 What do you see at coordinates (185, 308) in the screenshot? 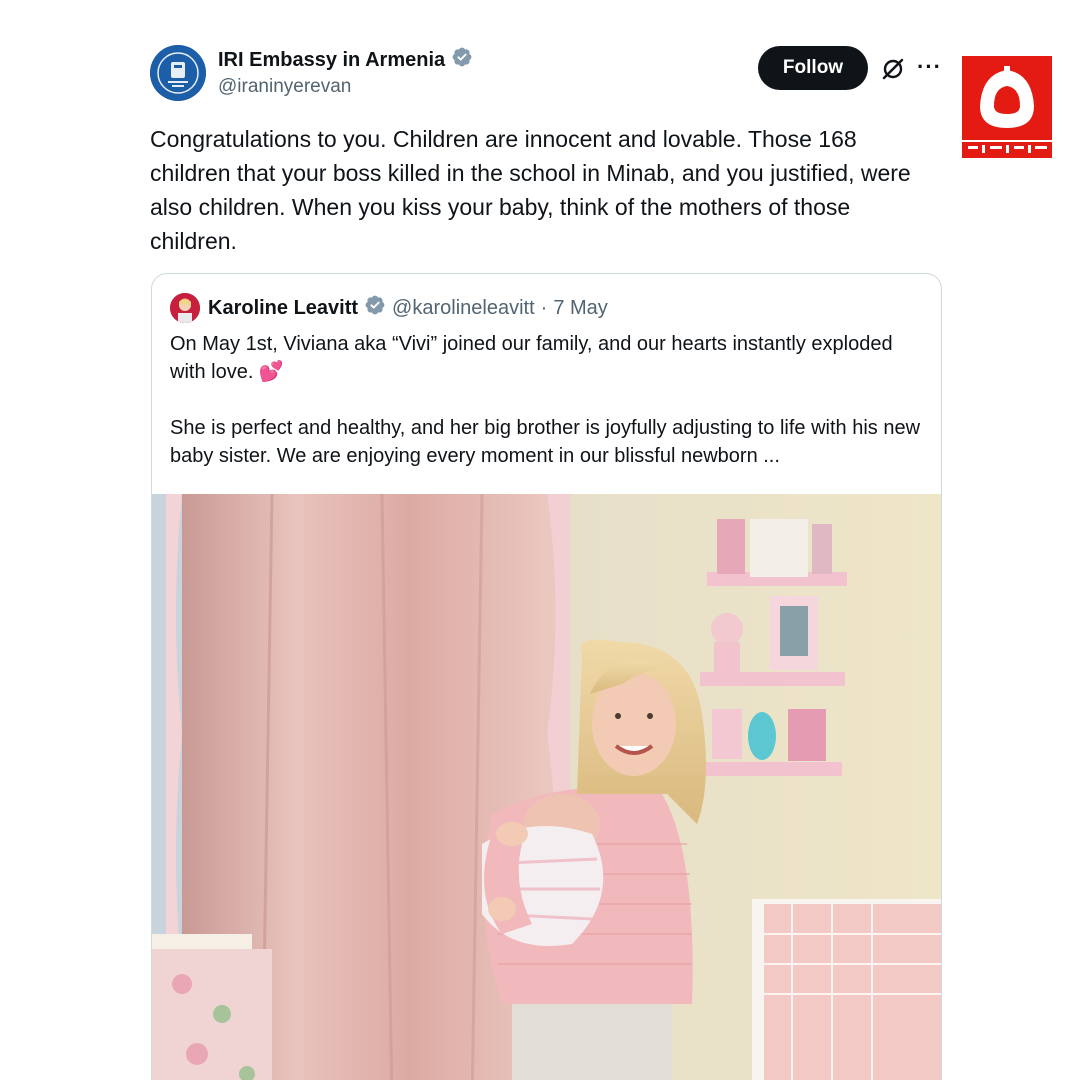
I see `quoted-author-avatar` at bounding box center [185, 308].